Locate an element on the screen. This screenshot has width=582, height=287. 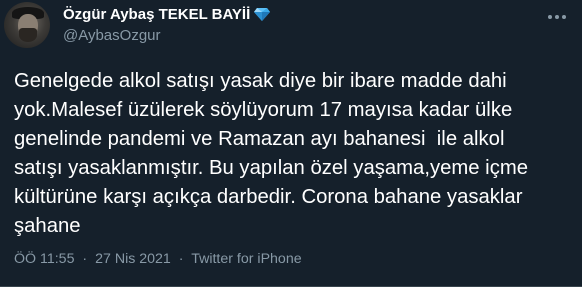
avatar-beard is located at coordinates (28, 35).